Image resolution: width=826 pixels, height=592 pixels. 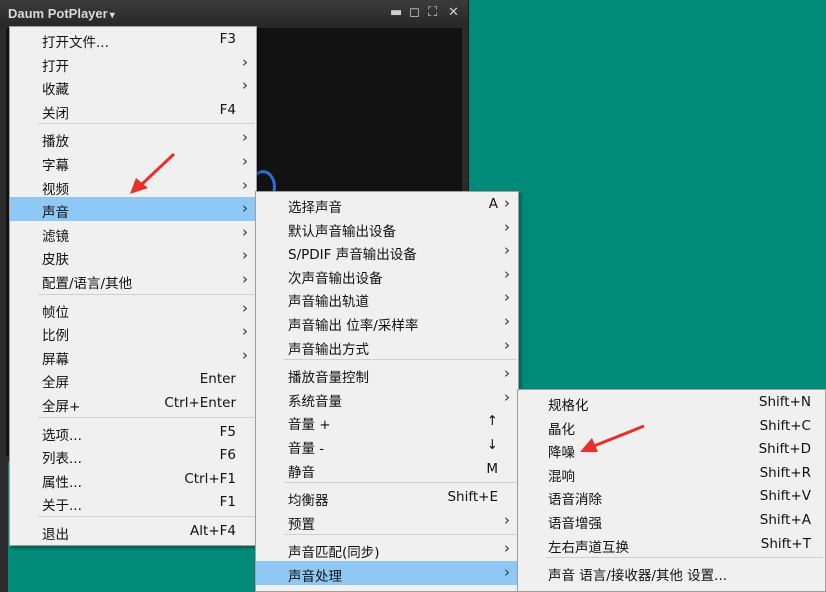 I want to click on menu-item-label: 滤镜, so click(x=55, y=236).